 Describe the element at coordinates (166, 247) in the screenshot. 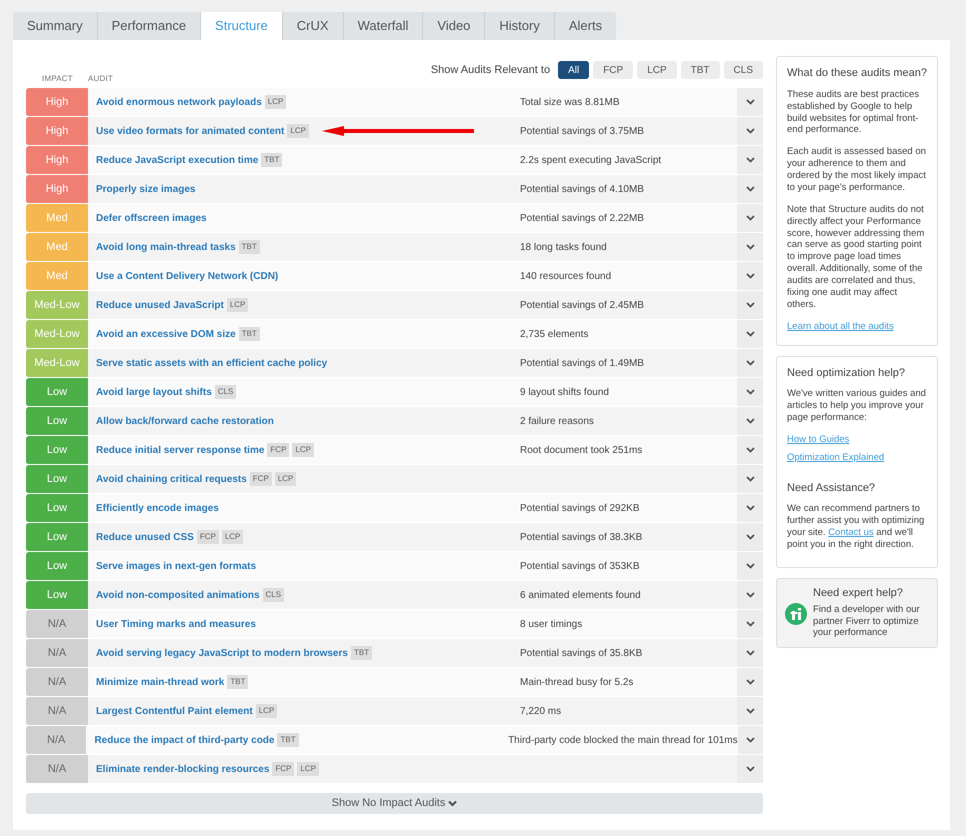

I see `audit-link: Avoid long main-thread tasks` at that location.